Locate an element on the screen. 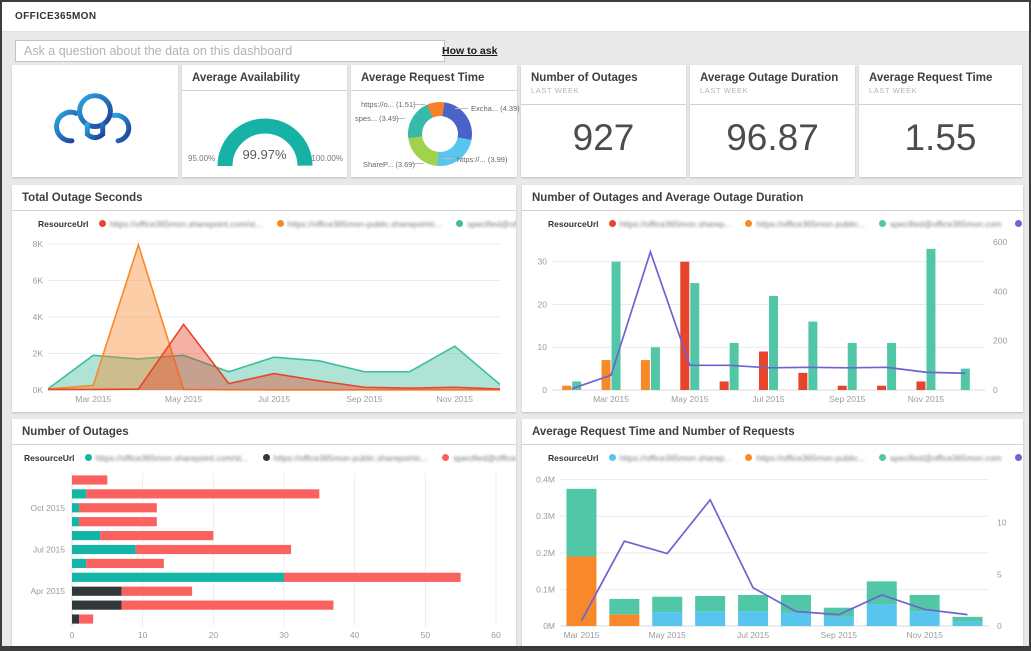  svg-text: 40 is located at coordinates (355, 635).